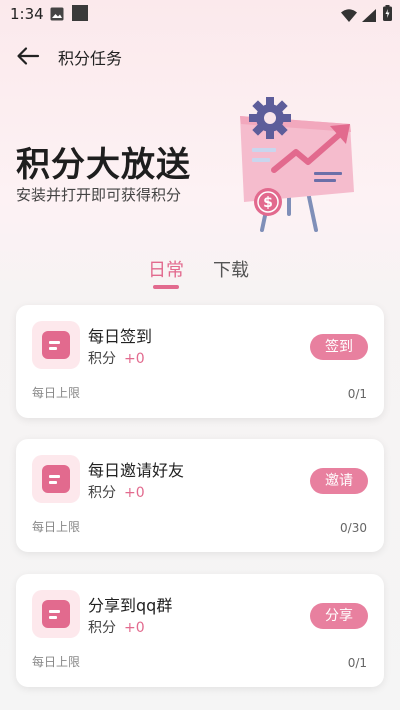 The height and width of the screenshot is (710, 400). Describe the element at coordinates (339, 347) in the screenshot. I see `checkin-button: 签到` at that location.